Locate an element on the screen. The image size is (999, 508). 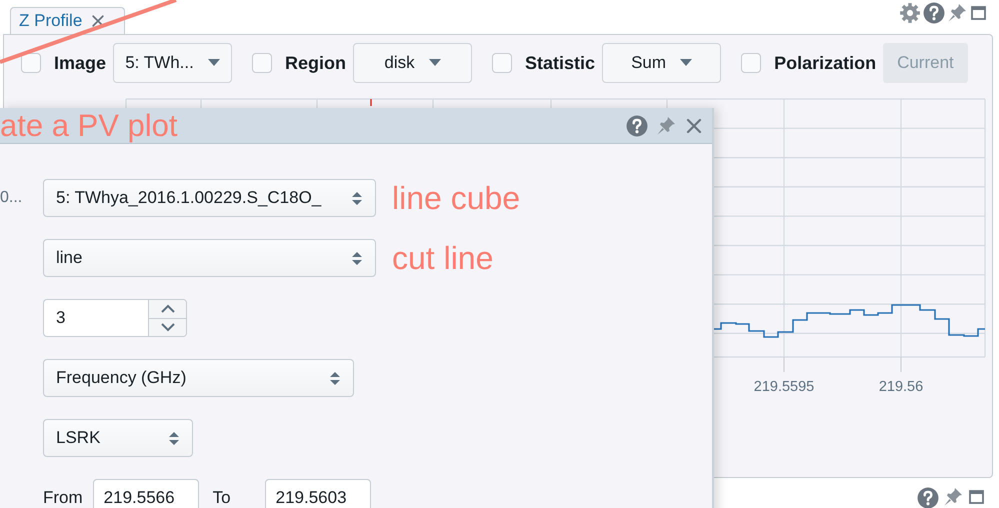
select-field: line is located at coordinates (209, 258).